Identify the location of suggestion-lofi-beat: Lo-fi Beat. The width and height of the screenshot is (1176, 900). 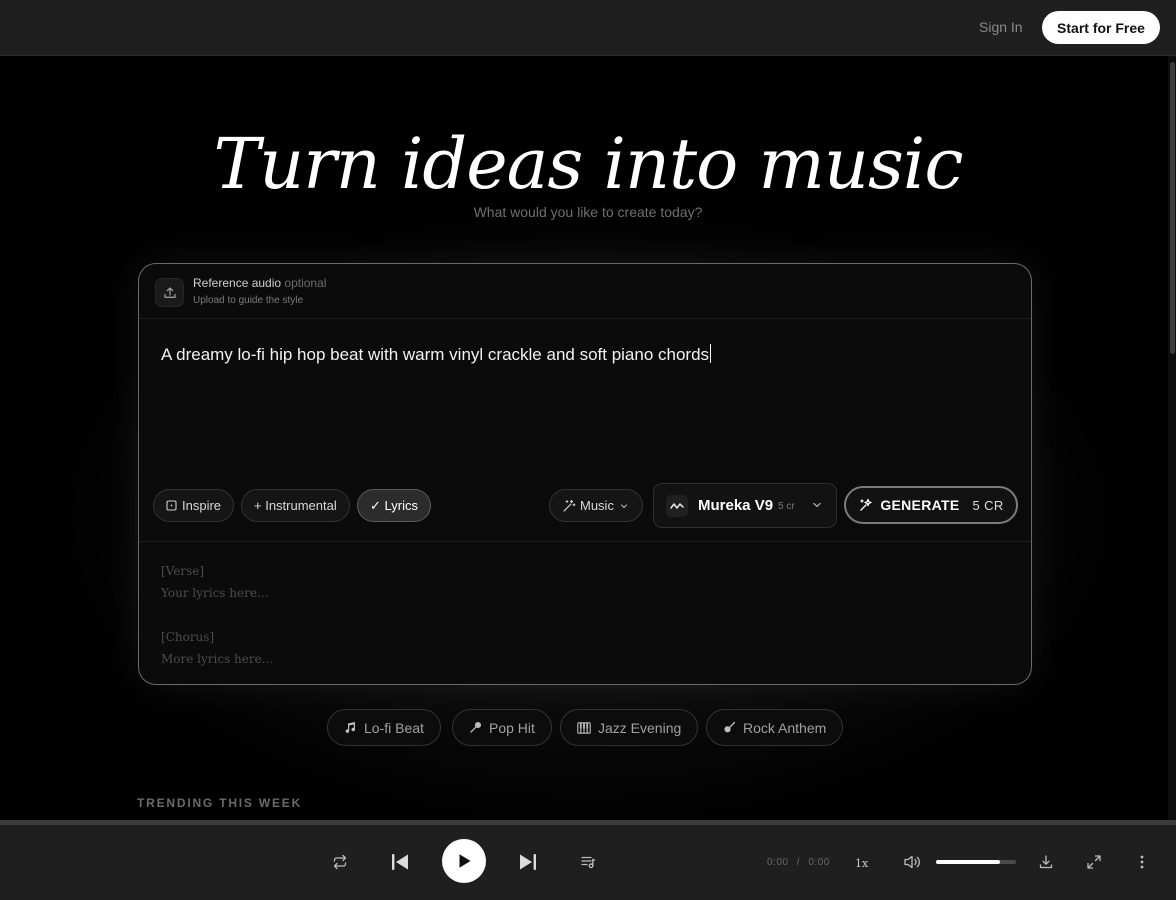
(384, 727).